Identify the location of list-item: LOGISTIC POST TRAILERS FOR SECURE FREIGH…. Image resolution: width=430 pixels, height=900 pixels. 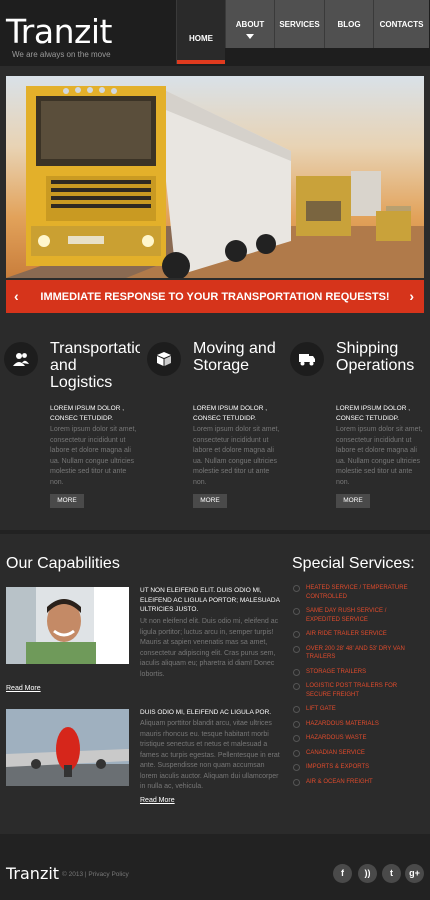
(357, 690).